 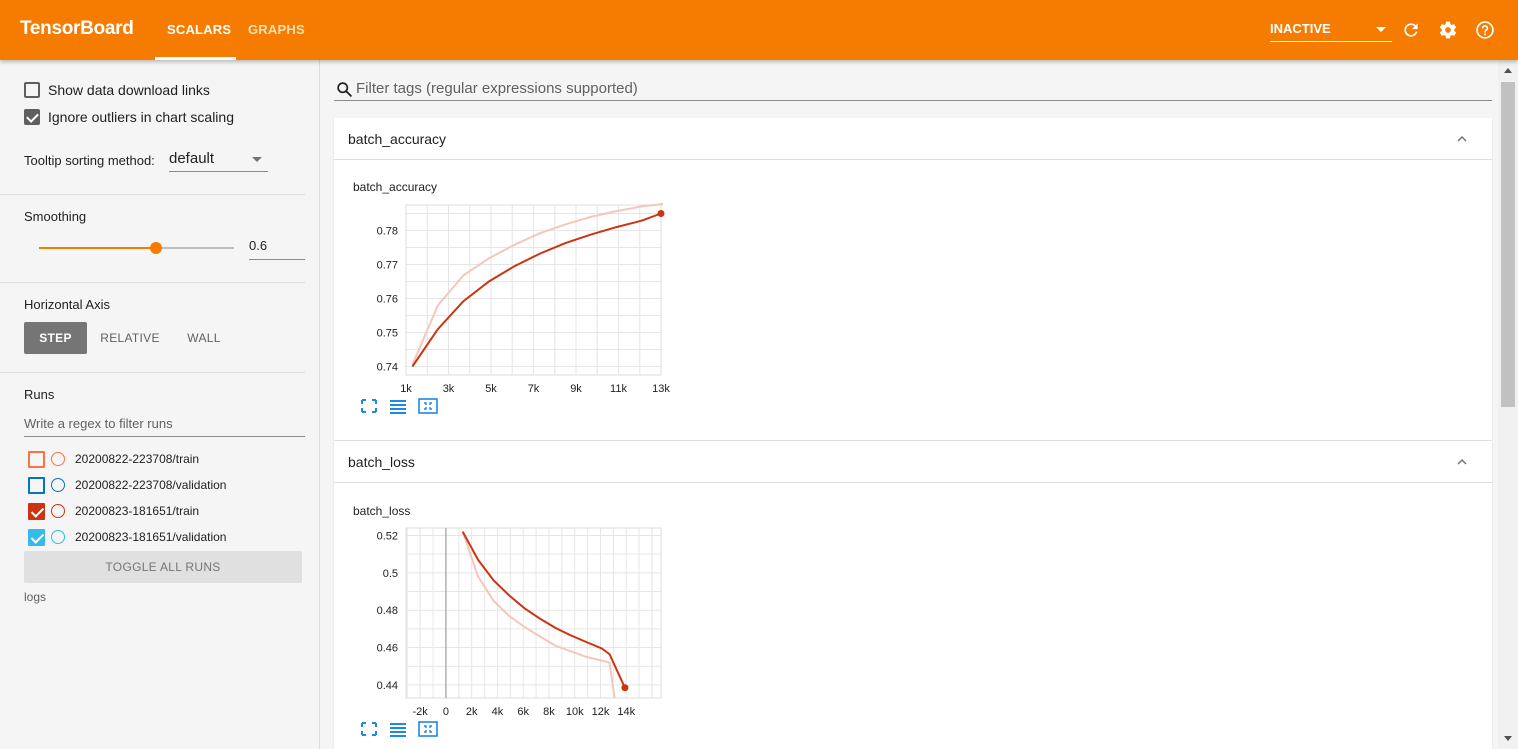 I want to click on run-item: 20200823-181651/train, so click(x=113, y=511).